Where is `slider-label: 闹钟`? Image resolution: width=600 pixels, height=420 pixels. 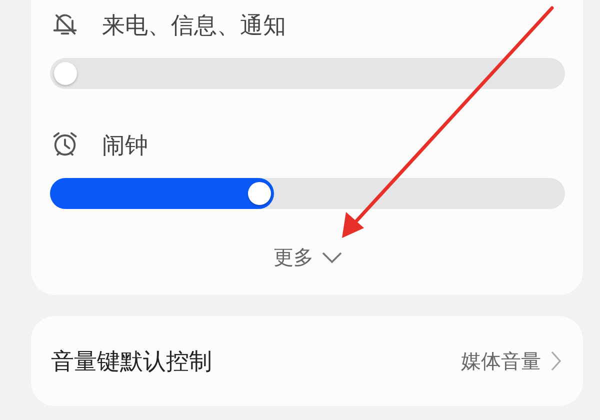 slider-label: 闹钟 is located at coordinates (125, 146).